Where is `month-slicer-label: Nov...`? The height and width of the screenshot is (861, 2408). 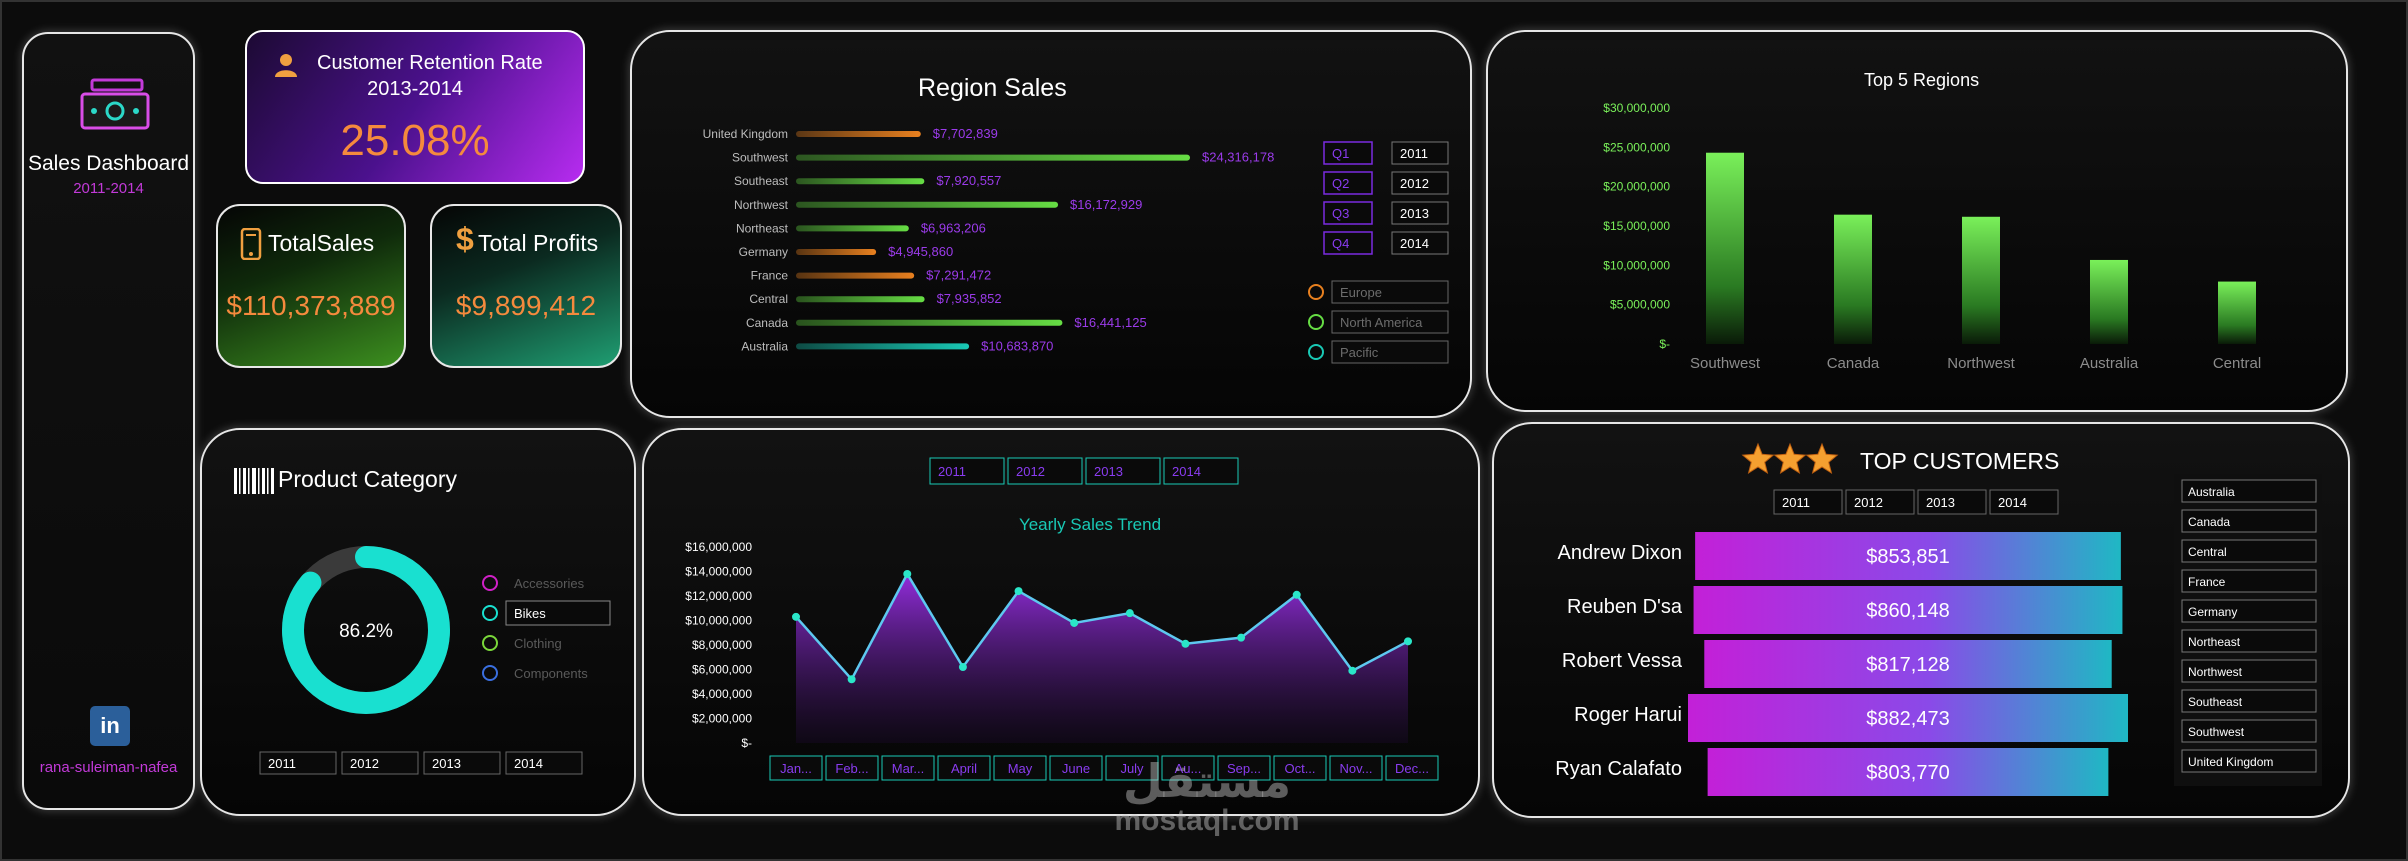
month-slicer-label: Nov... is located at coordinates (1356, 768).